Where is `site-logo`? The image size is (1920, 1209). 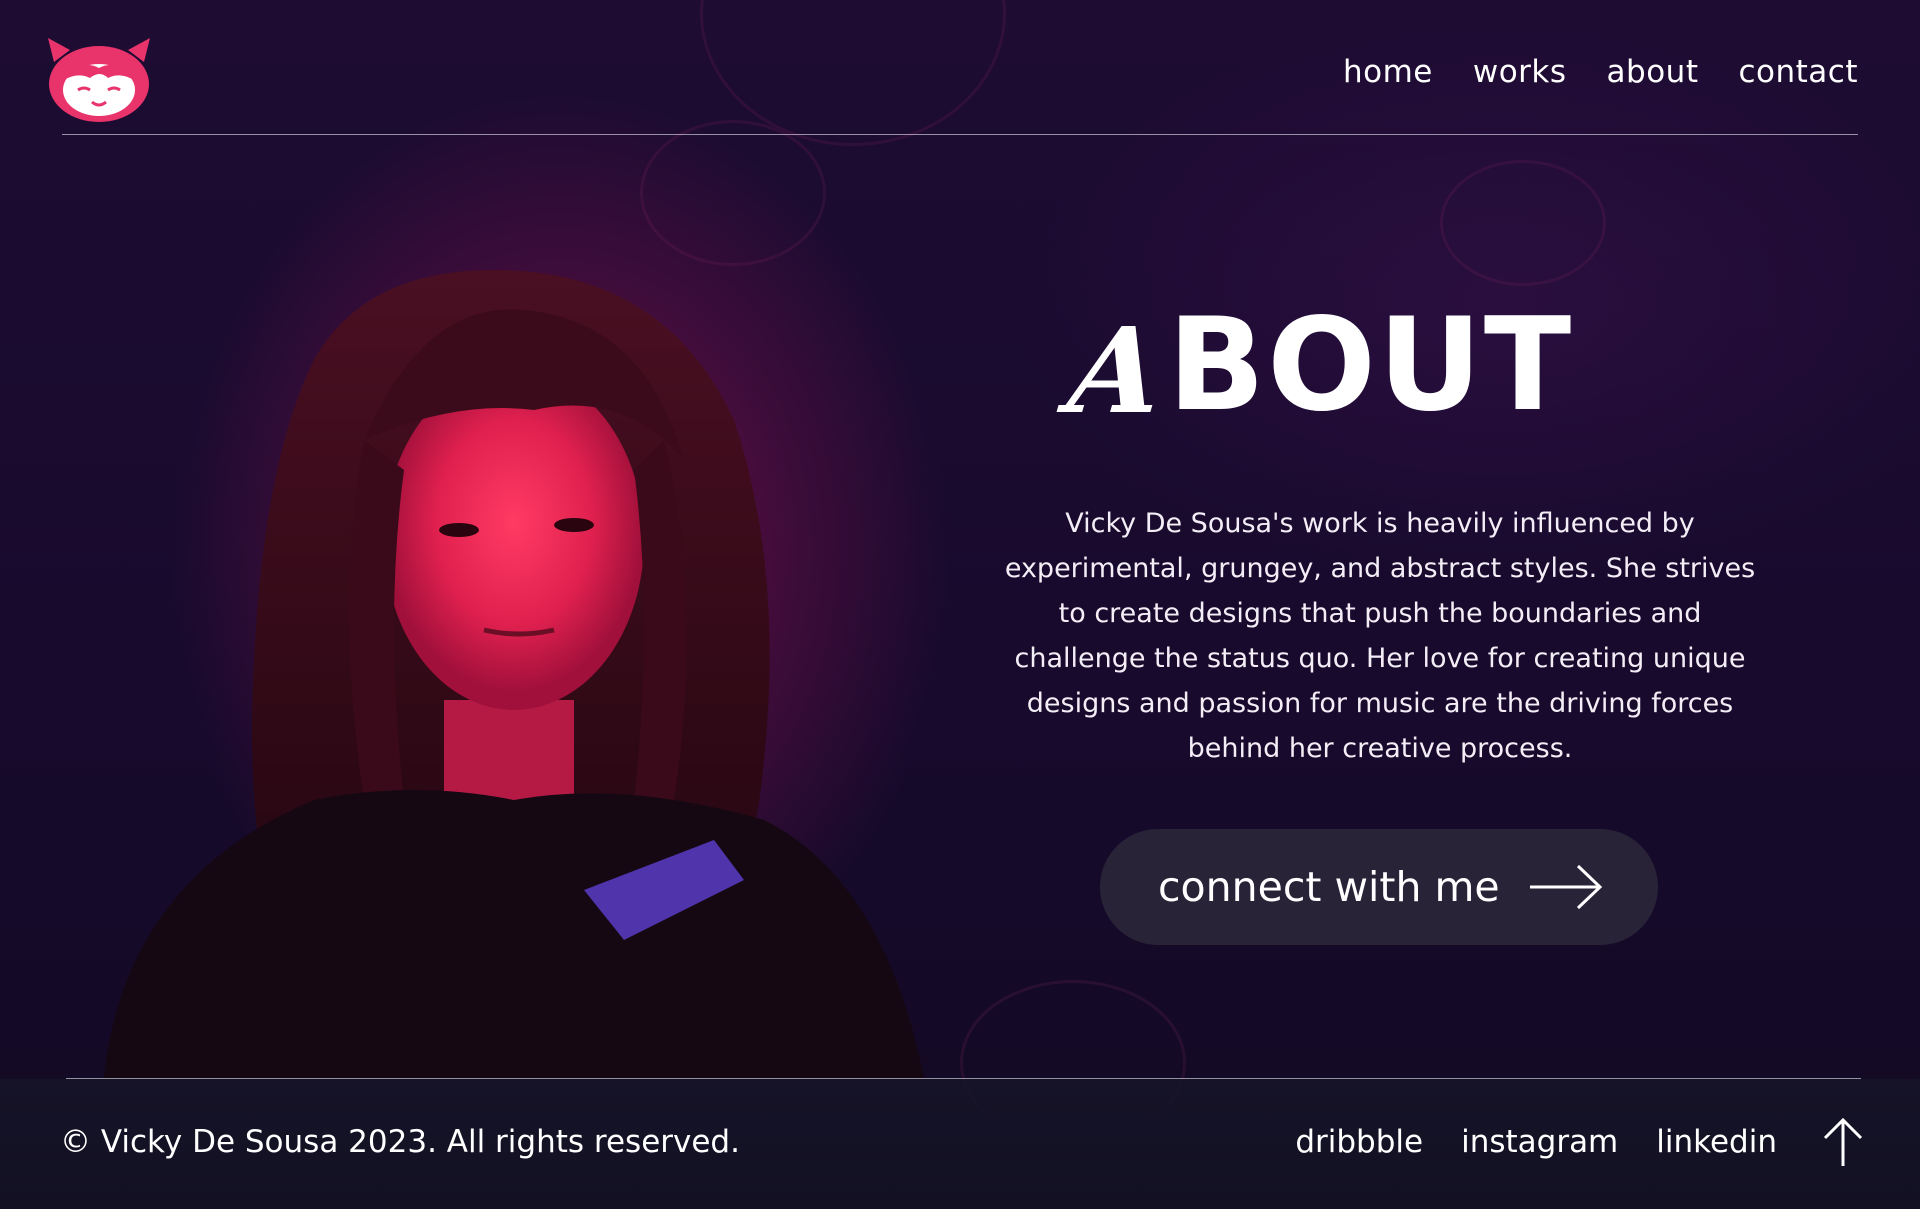 site-logo is located at coordinates (99, 76).